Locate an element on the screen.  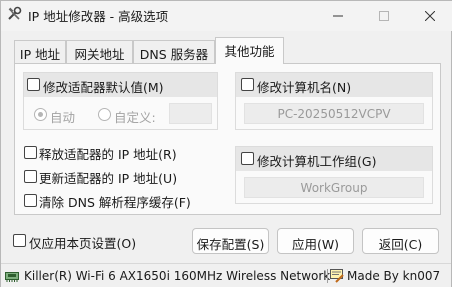
computer-name-label: 修改计算机名(N) is located at coordinates (304, 86).